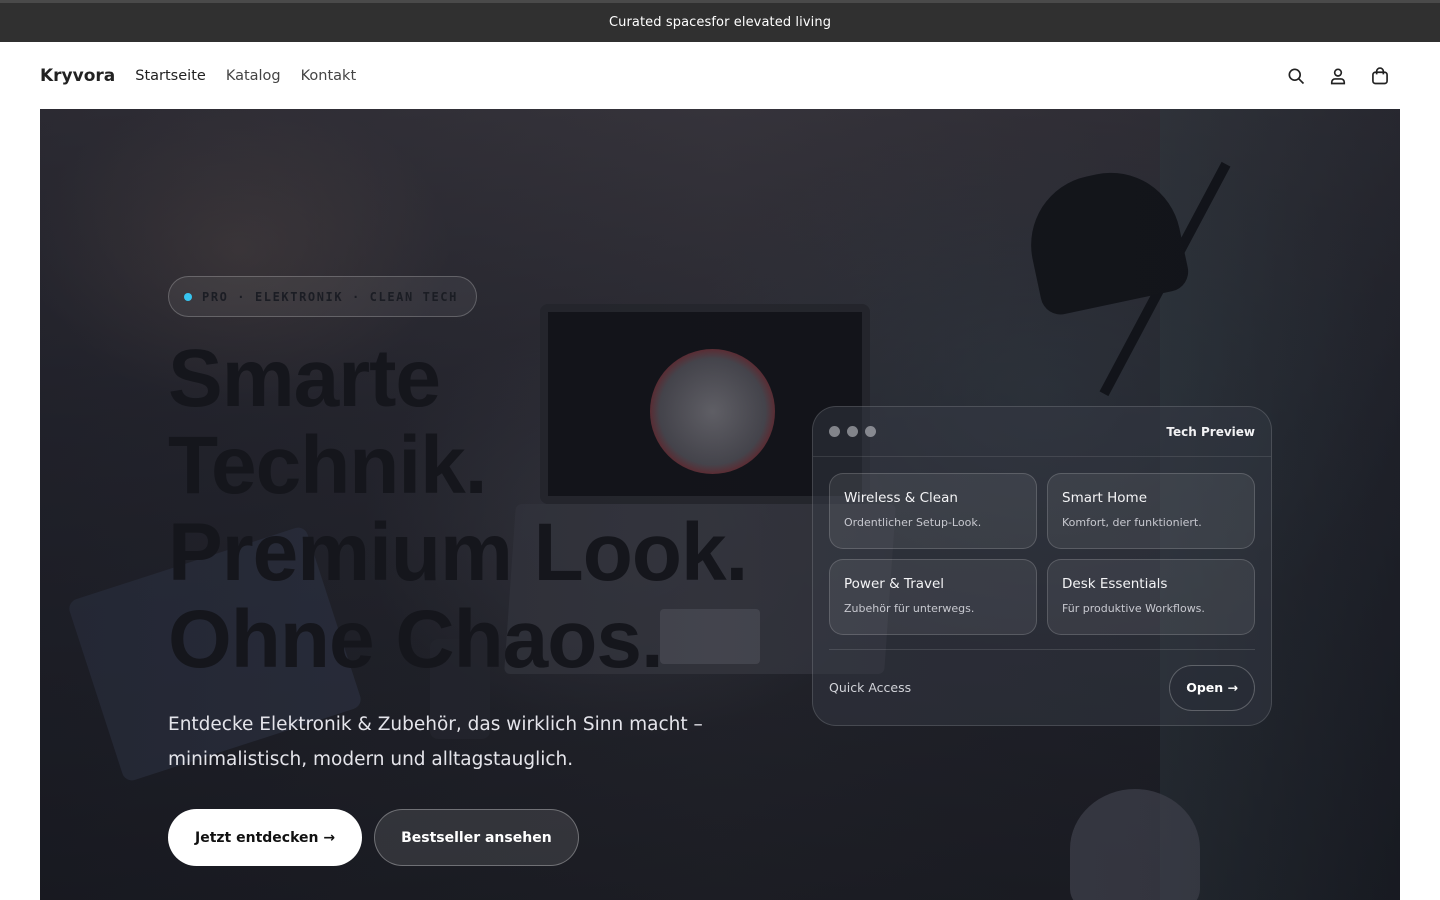  Describe the element at coordinates (188, 297) in the screenshot. I see `status-dot-icon` at that location.